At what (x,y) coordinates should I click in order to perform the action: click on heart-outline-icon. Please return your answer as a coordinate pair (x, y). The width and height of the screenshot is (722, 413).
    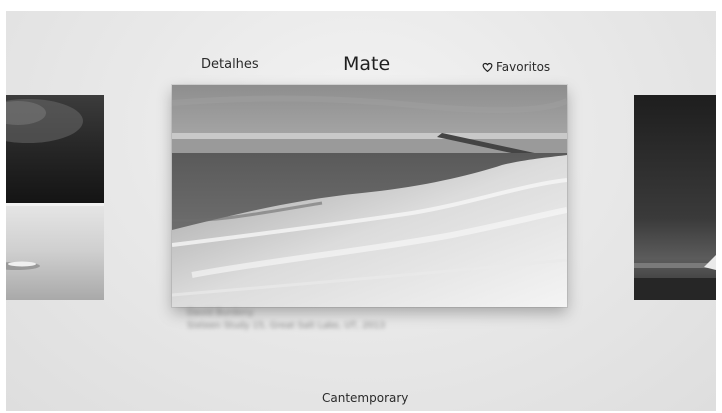
    Looking at the image, I should click on (487, 67).